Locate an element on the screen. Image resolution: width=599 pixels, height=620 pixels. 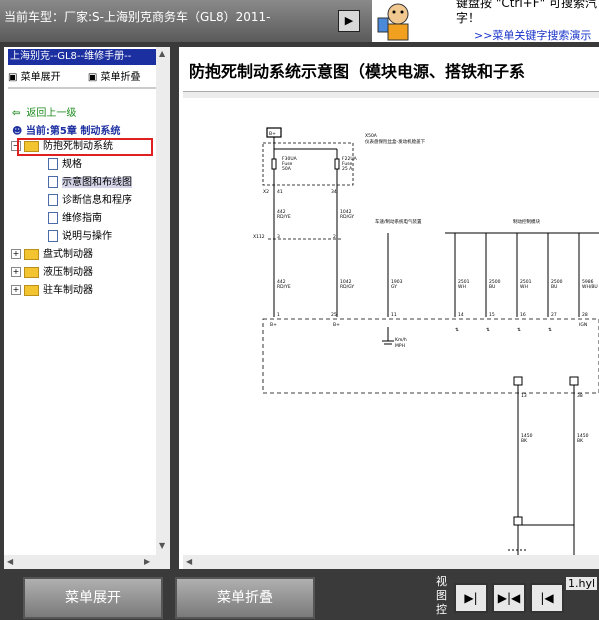
svg-text: 25 is located at coordinates (334, 315).